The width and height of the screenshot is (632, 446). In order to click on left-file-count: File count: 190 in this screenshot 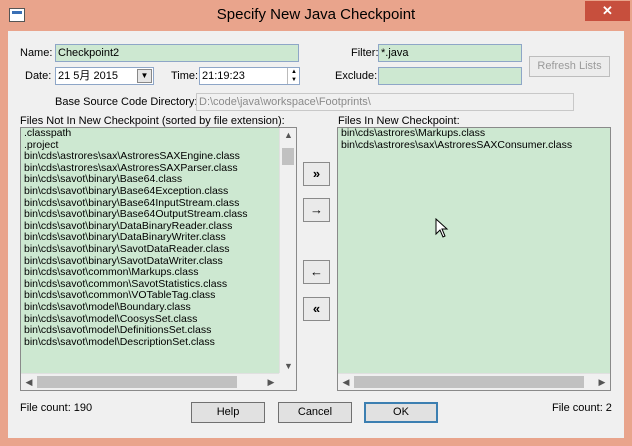, I will do `click(56, 408)`.